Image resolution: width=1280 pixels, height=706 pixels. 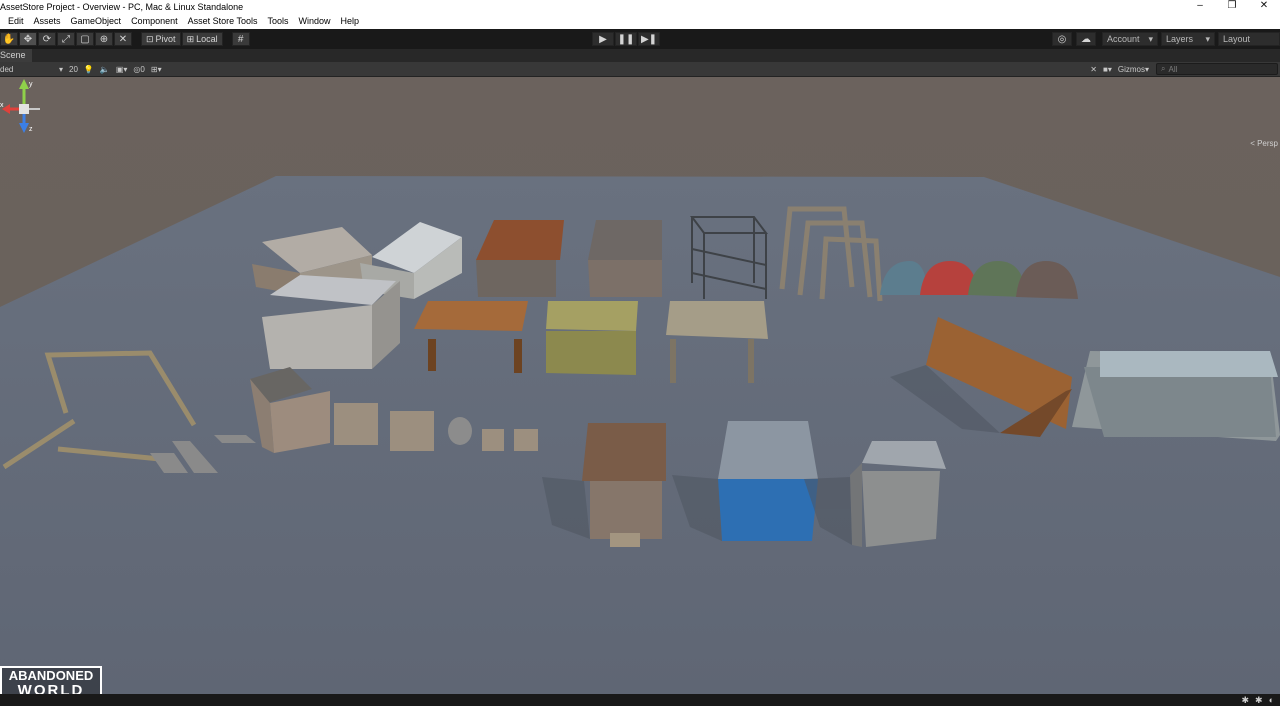 What do you see at coordinates (142, 69) in the screenshot?
I see `hidden-count: 0` at bounding box center [142, 69].